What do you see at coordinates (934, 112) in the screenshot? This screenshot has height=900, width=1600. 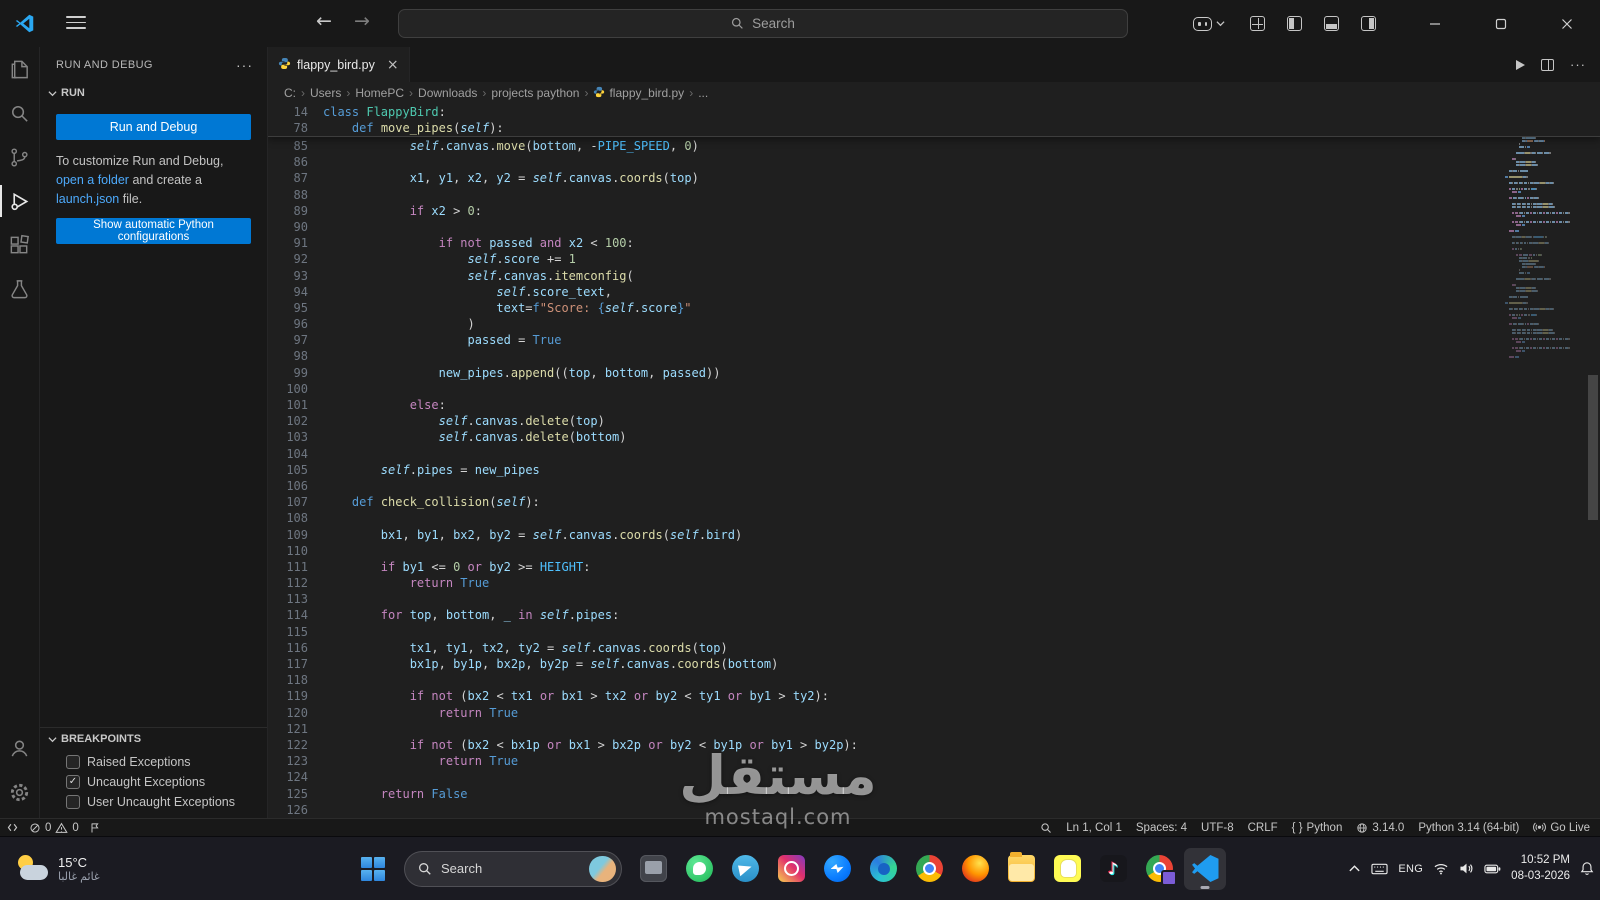 I see `code-line: 14 class FlappyBird:` at bounding box center [934, 112].